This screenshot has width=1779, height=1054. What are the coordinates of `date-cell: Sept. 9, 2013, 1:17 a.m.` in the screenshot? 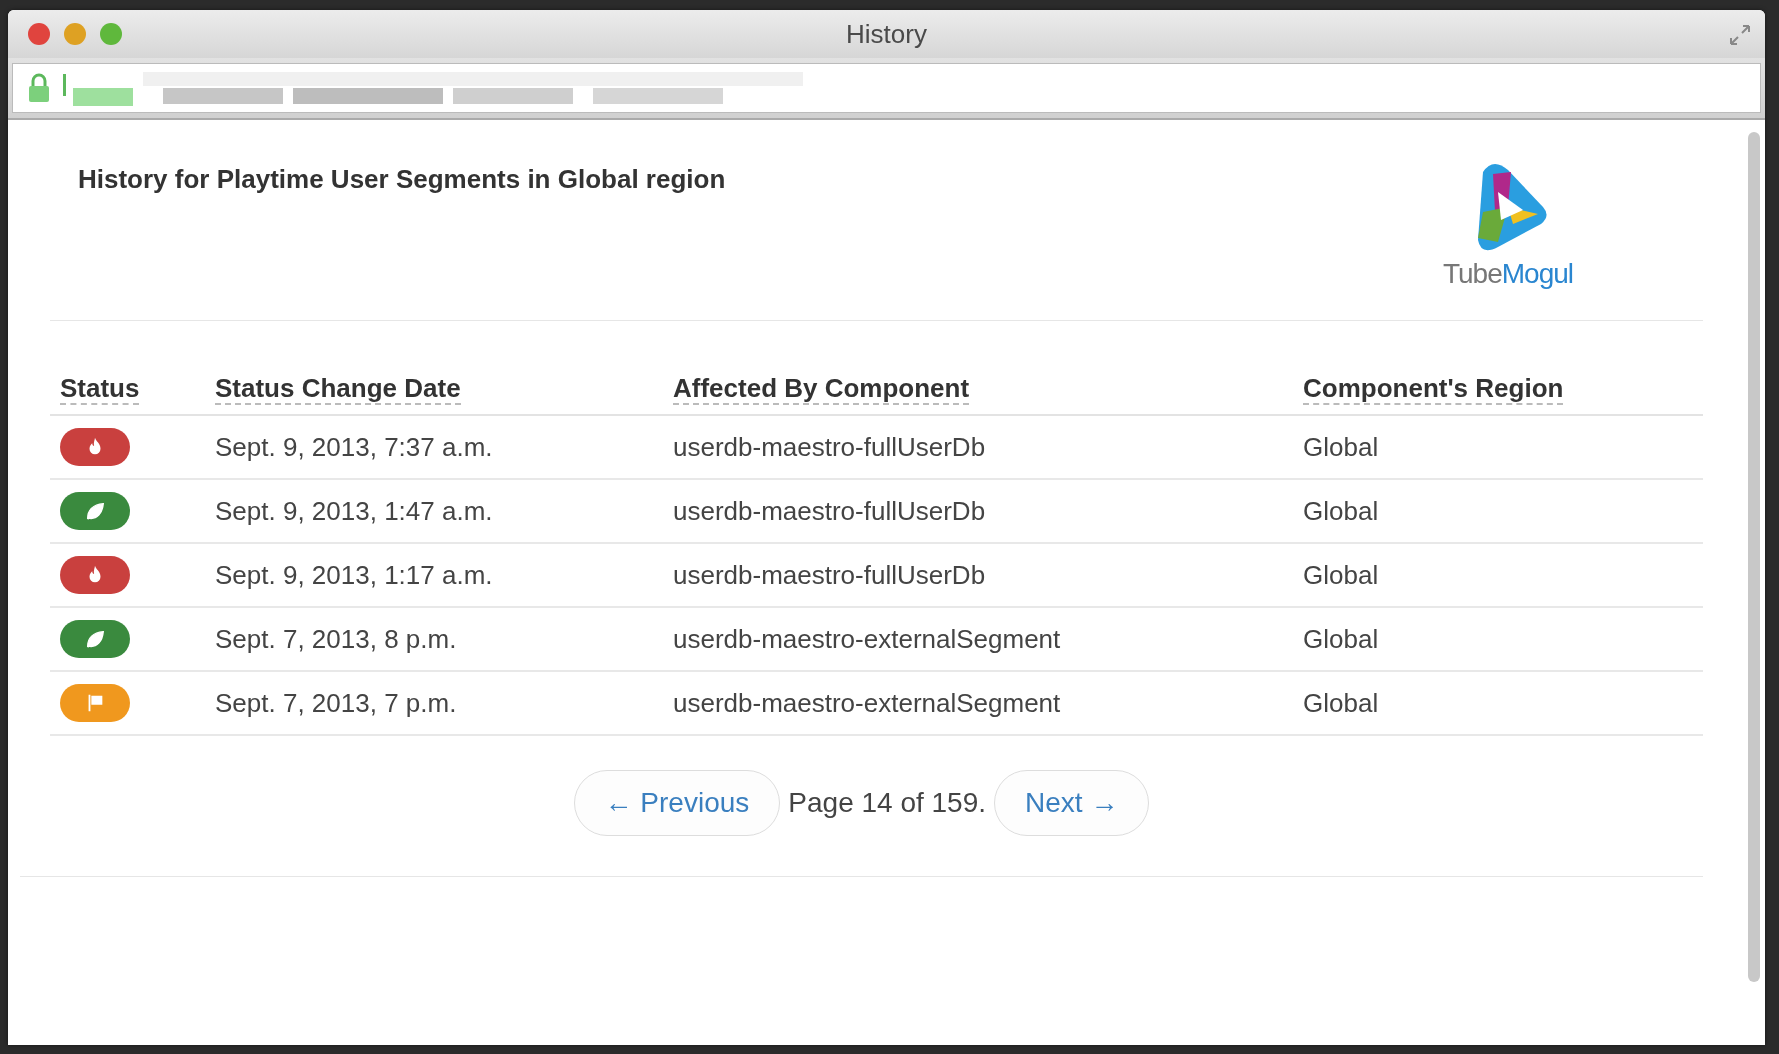 It's located at (434, 575).